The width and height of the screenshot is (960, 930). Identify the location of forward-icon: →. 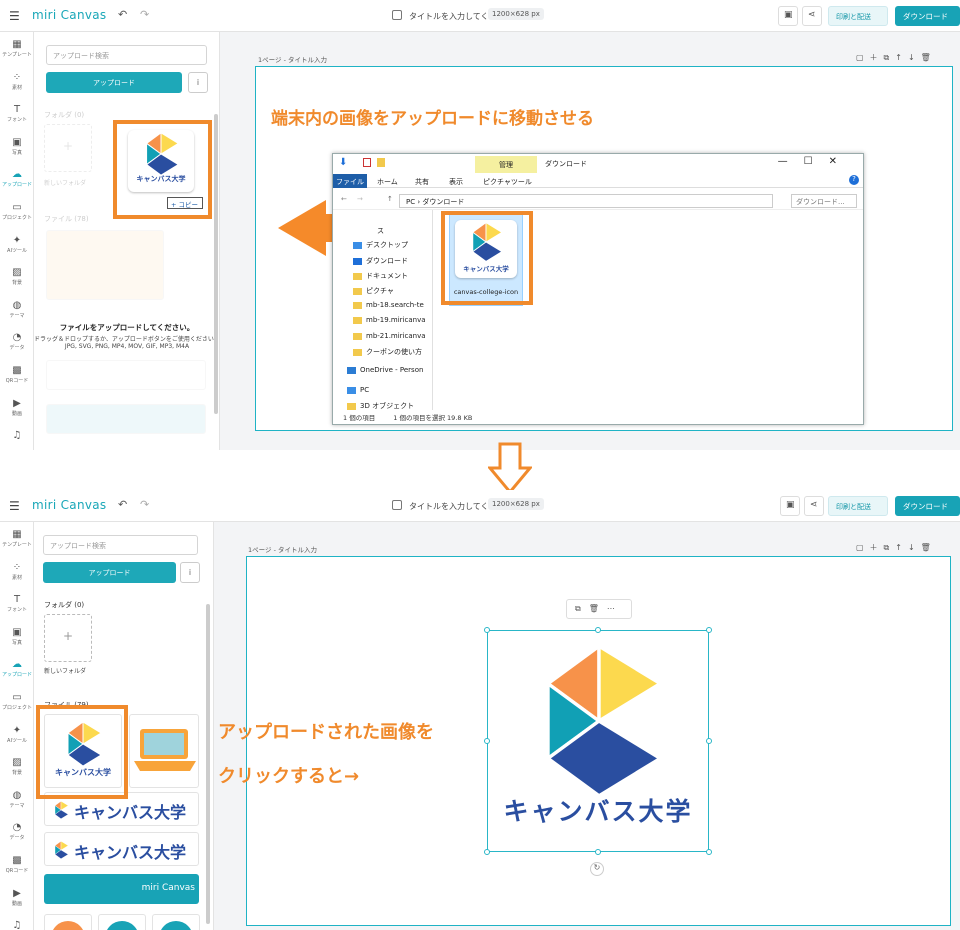
(360, 199).